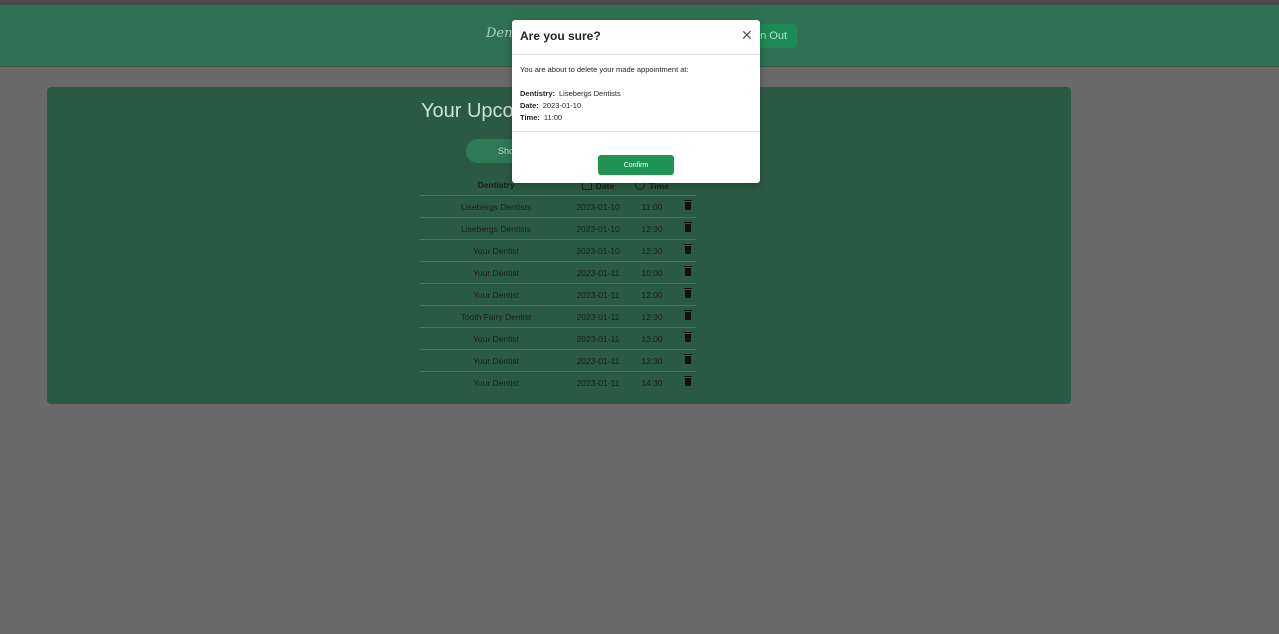 The width and height of the screenshot is (1279, 634). I want to click on cell-dentistry: Tooth Fairy Dentist, so click(496, 316).